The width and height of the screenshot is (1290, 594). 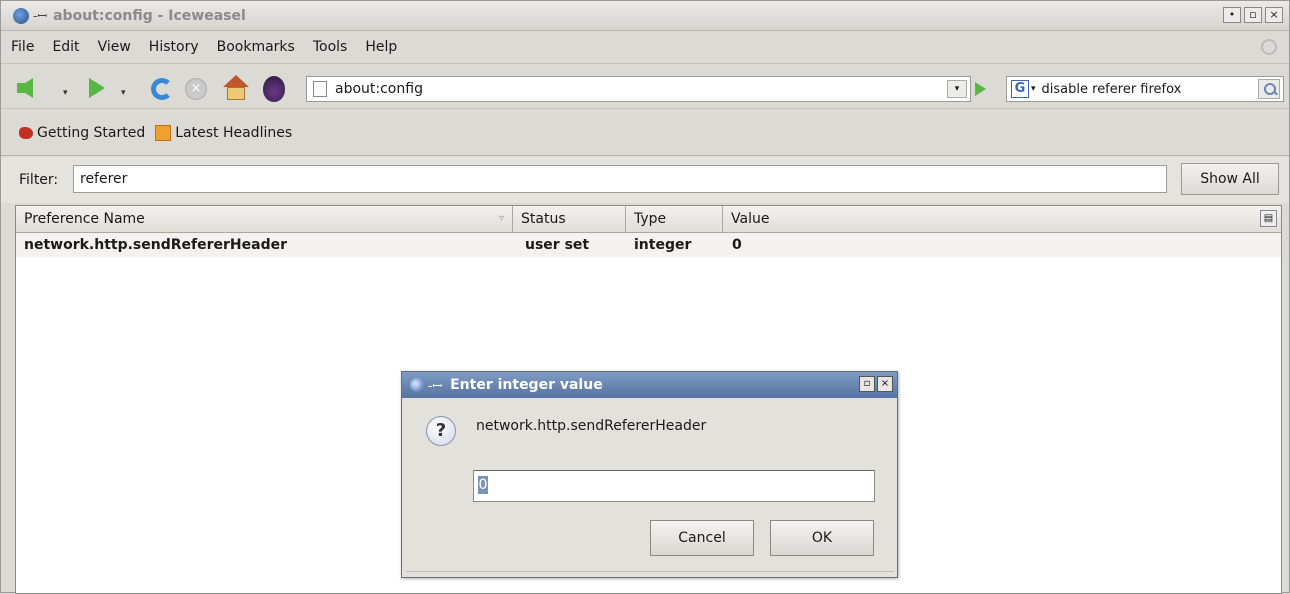 I want to click on bookmark-latest-headlines: Latest Headlines, so click(x=224, y=132).